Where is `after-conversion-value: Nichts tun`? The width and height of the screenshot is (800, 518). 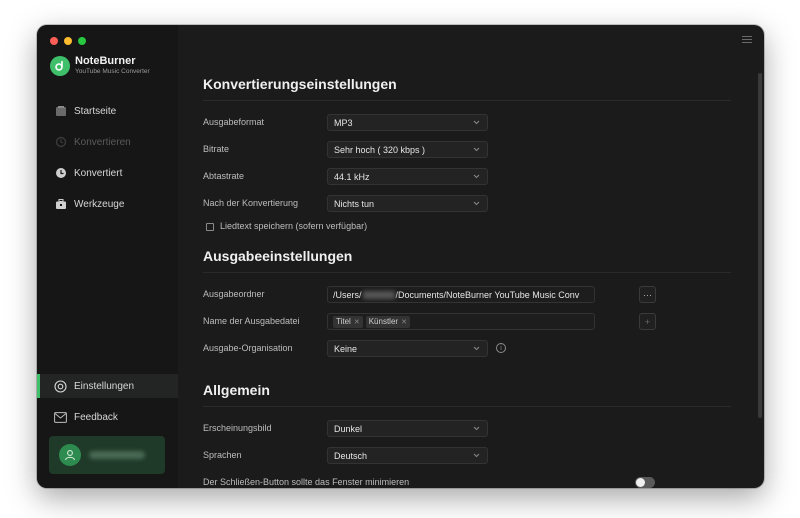 after-conversion-value: Nichts tun is located at coordinates (354, 203).